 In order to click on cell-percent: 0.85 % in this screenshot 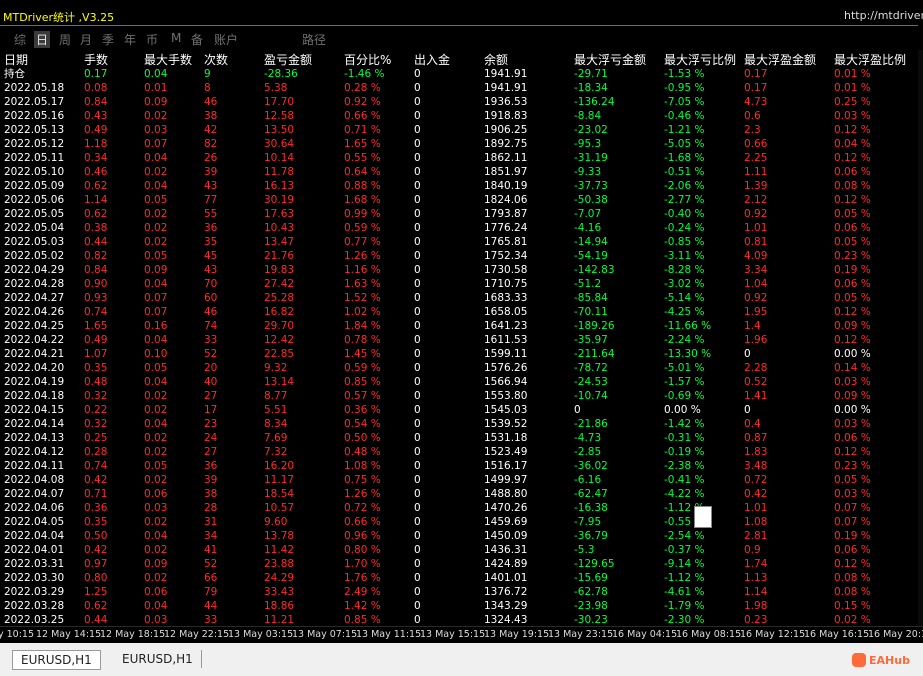, I will do `click(362, 382)`.